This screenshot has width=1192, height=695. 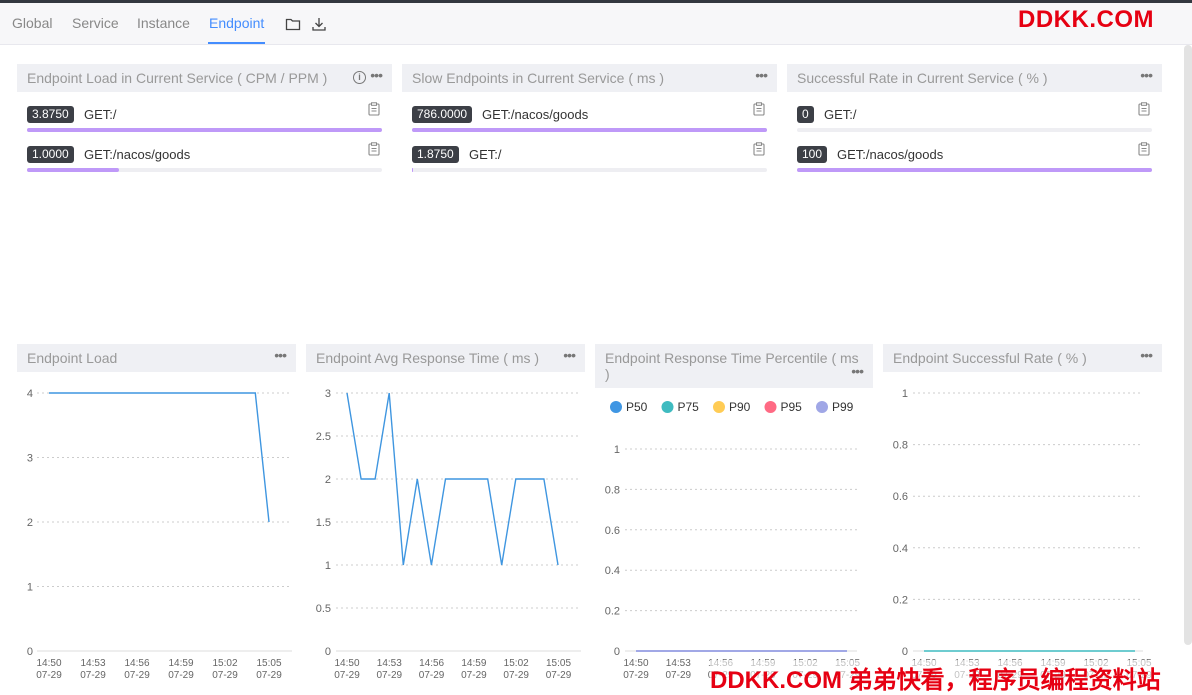 I want to click on value-badge: 100, so click(x=812, y=154).